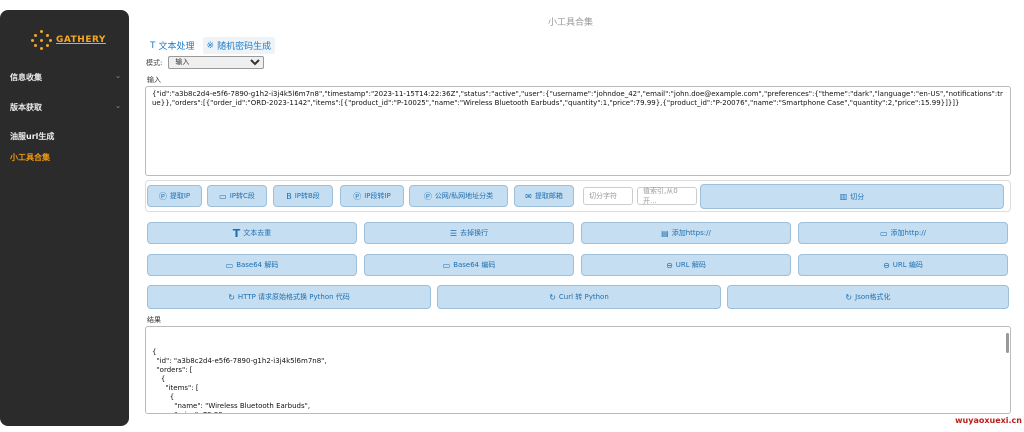  I want to click on window-icon: ▭, so click(883, 233).